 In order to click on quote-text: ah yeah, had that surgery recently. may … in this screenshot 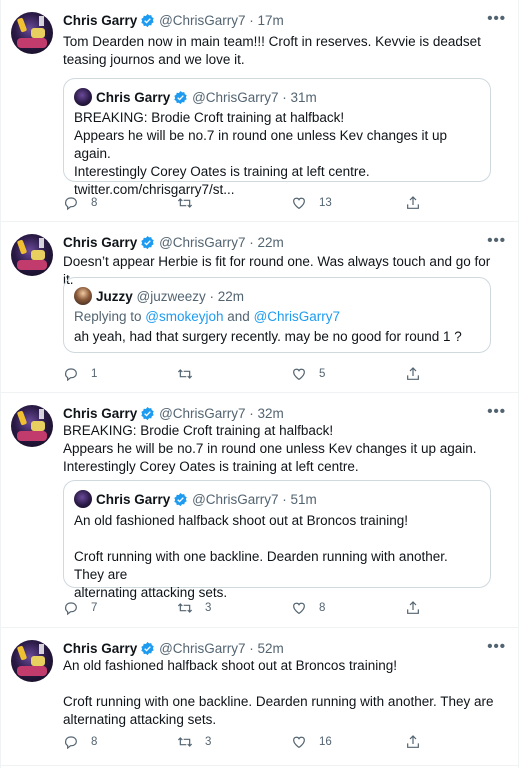, I will do `click(268, 336)`.